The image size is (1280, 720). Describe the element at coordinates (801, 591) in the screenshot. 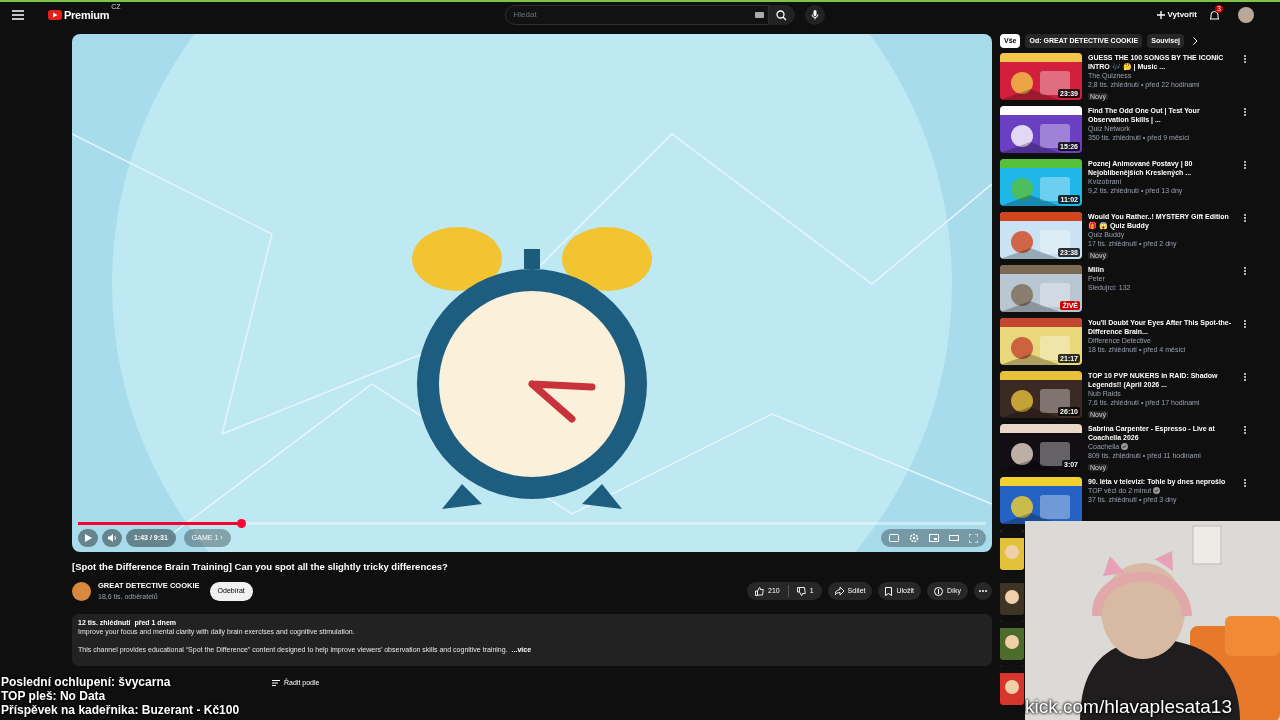

I see `thumbs-down-icon` at that location.